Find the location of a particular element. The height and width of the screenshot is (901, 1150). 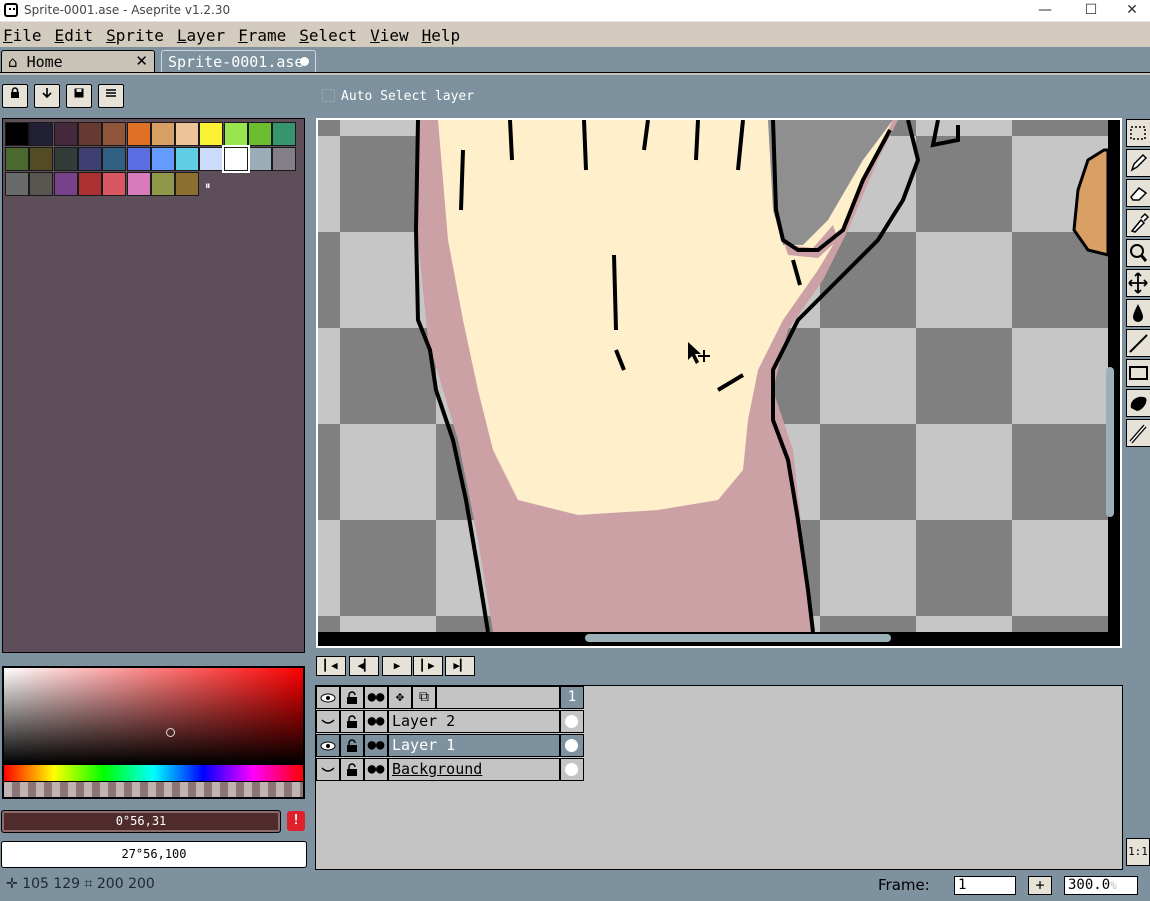

horizontal-scrollbar is located at coordinates (738, 638).